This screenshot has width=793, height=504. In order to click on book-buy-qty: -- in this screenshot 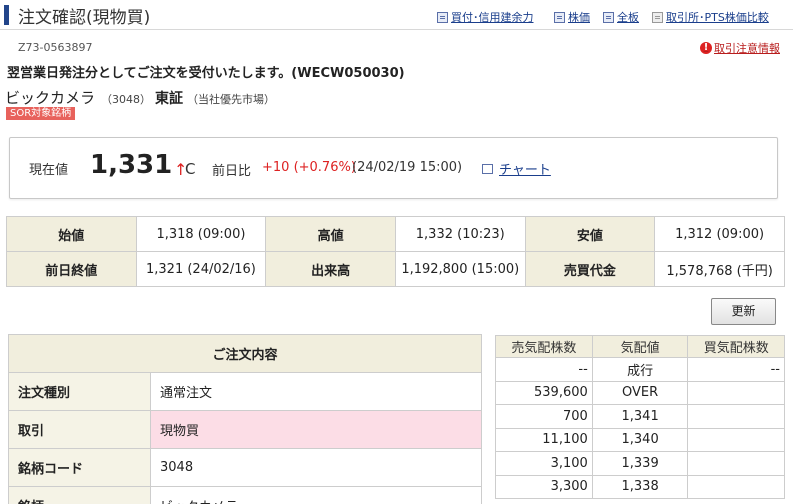, I will do `click(736, 369)`.